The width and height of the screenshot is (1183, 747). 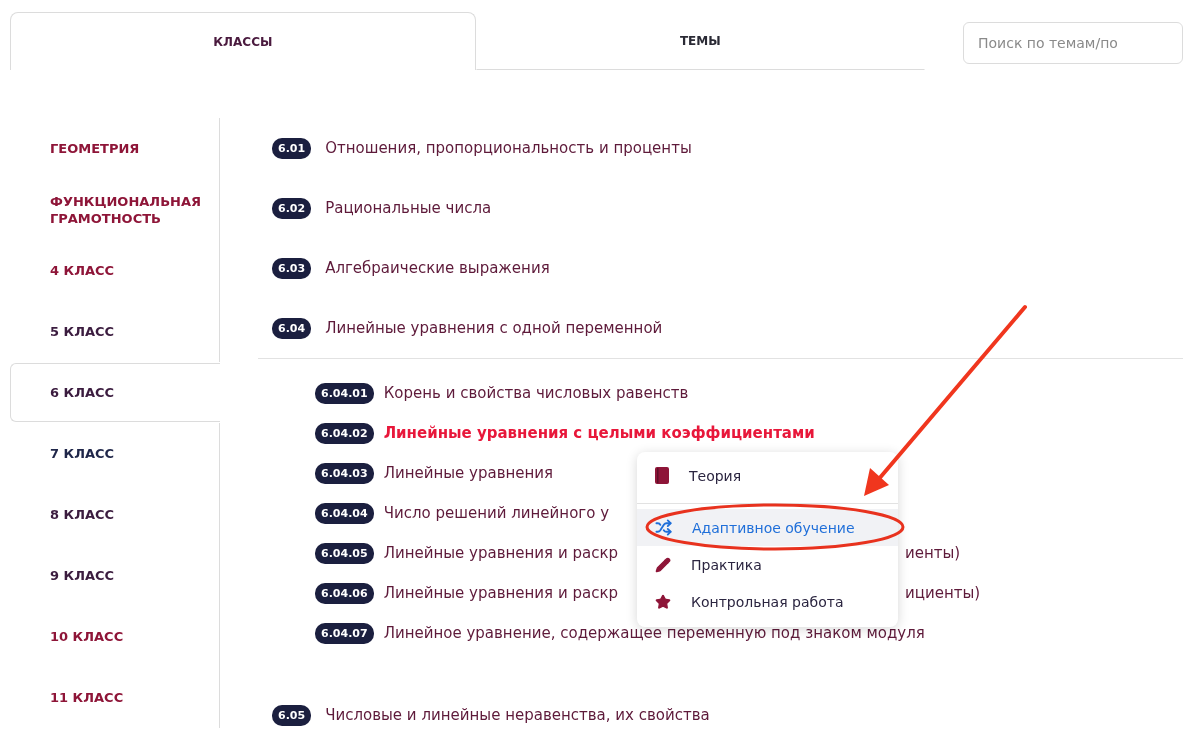 What do you see at coordinates (1044, 553) in the screenshot?
I see `subtopic-link-tail: иенты)` at bounding box center [1044, 553].